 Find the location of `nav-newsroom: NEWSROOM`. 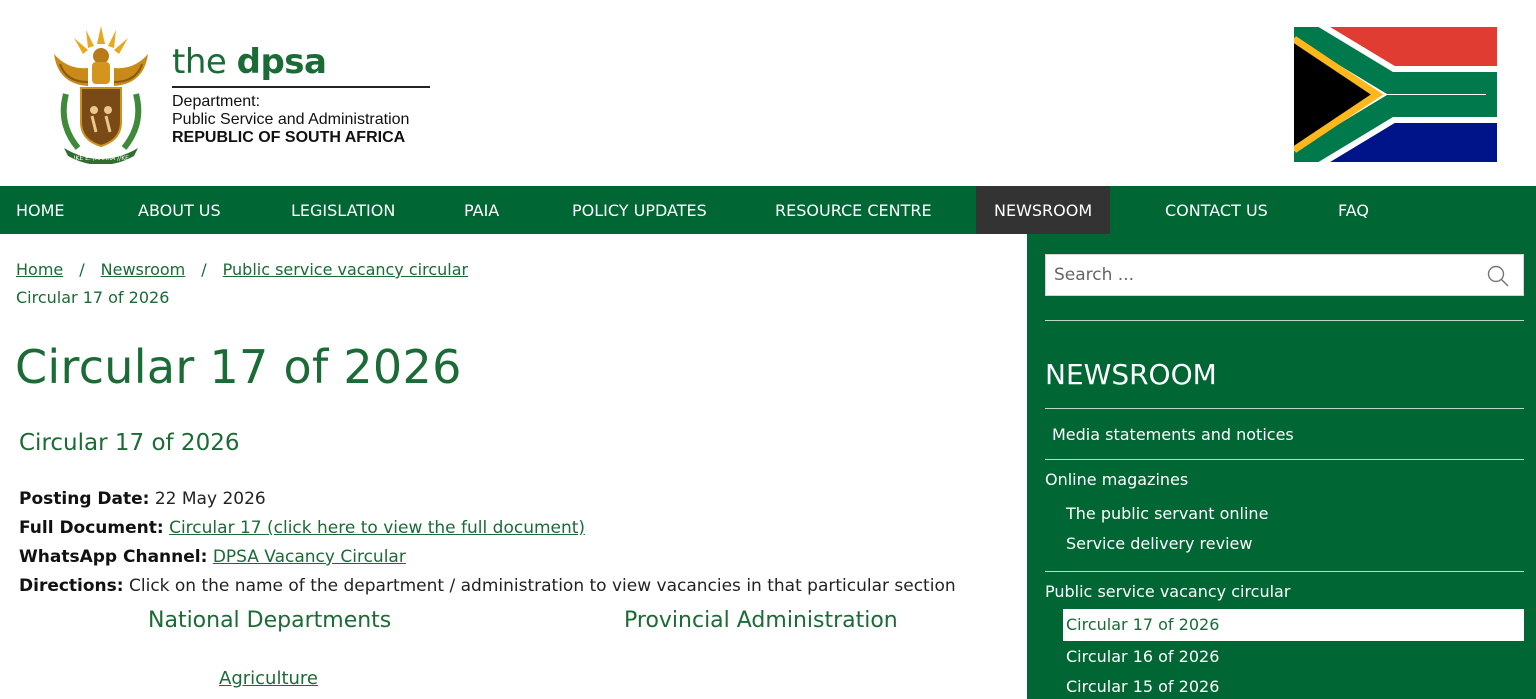

nav-newsroom: NEWSROOM is located at coordinates (1043, 210).